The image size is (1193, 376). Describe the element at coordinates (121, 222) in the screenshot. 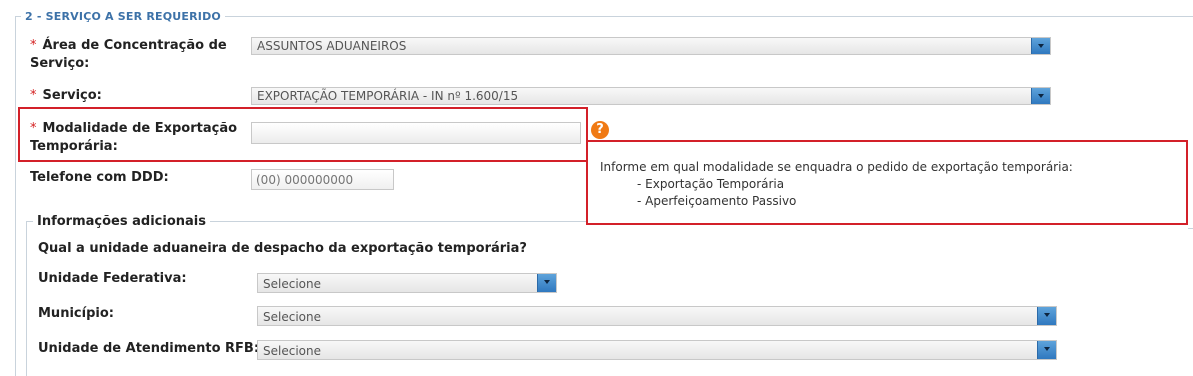

I see `additional-title: Informações adicionais` at that location.